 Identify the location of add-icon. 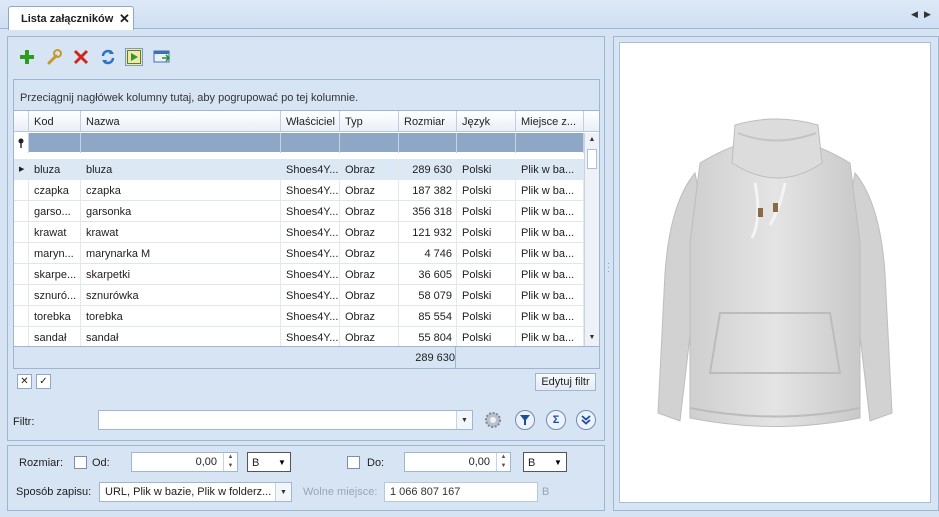
(27, 57).